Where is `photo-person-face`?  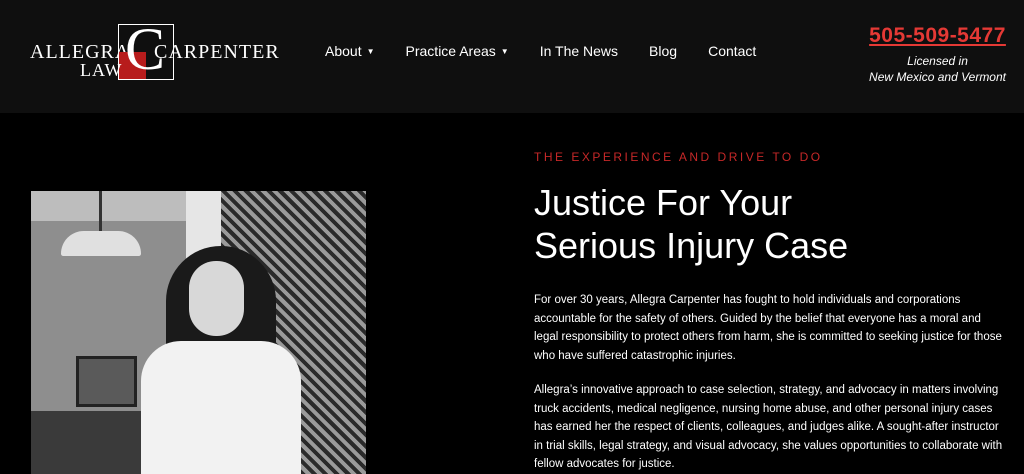
photo-person-face is located at coordinates (216, 298).